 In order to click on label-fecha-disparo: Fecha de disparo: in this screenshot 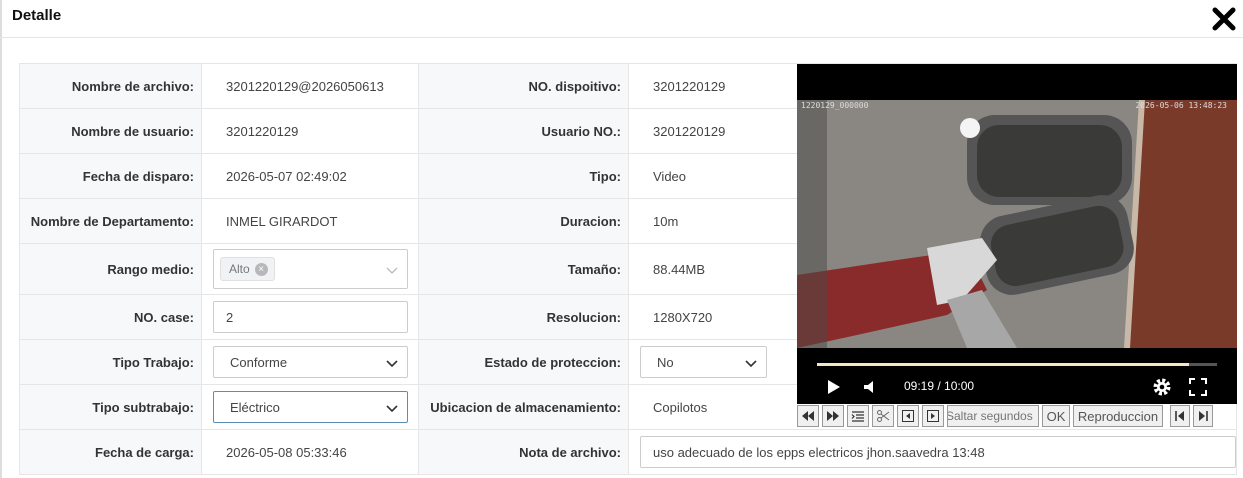, I will do `click(110, 176)`.